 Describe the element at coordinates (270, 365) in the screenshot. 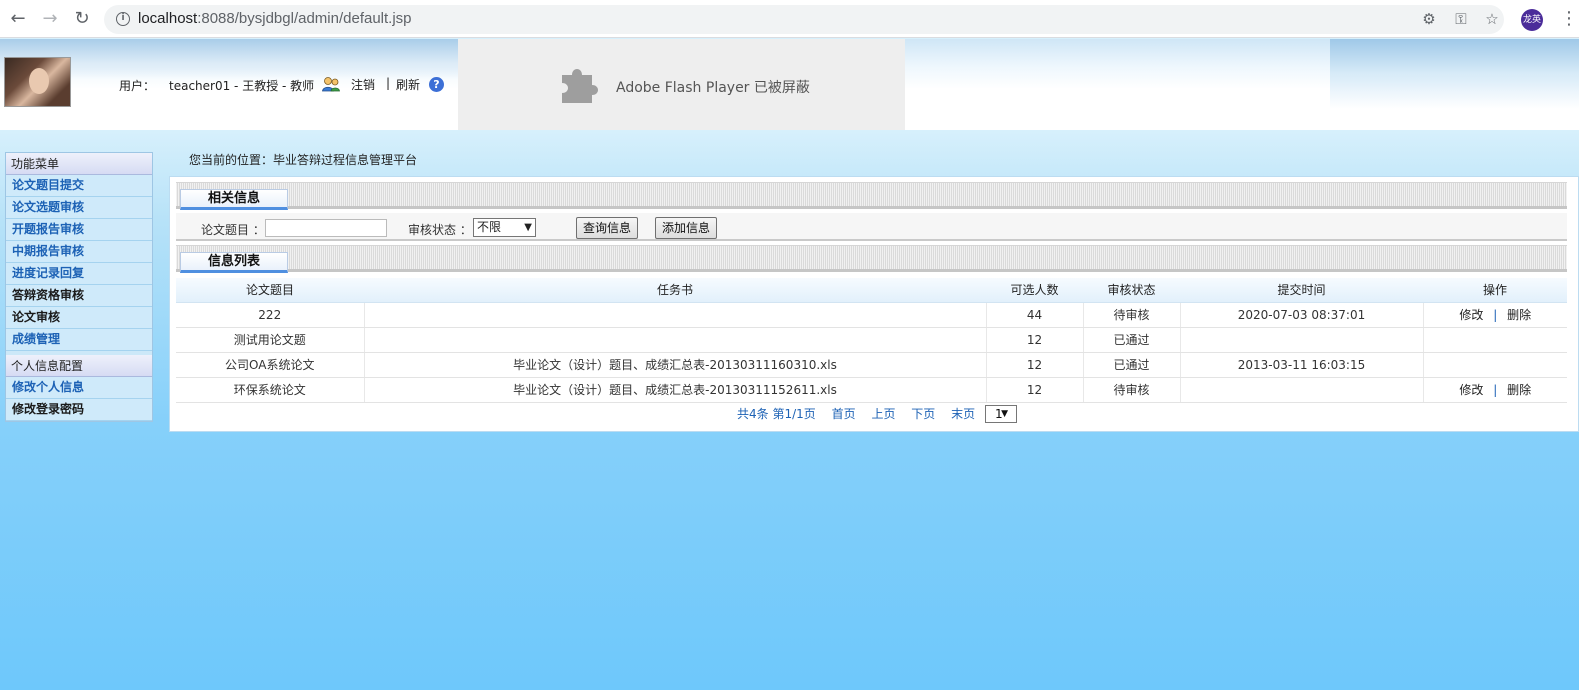

I see `thesis-title-cell: 公司OA系统论文` at that location.